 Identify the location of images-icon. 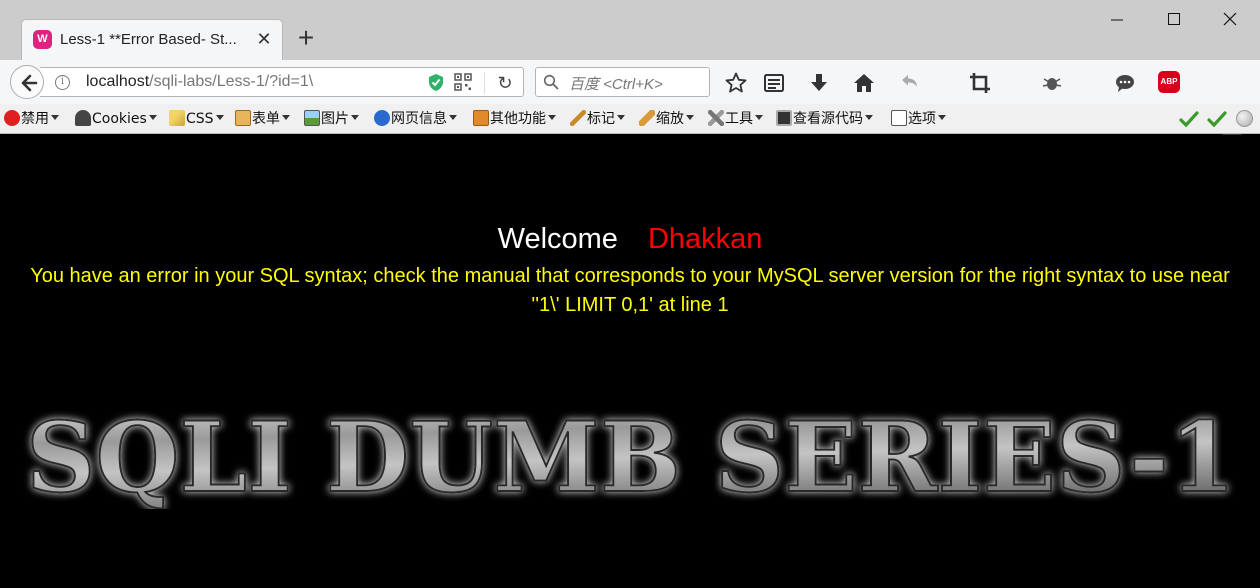
(312, 118).